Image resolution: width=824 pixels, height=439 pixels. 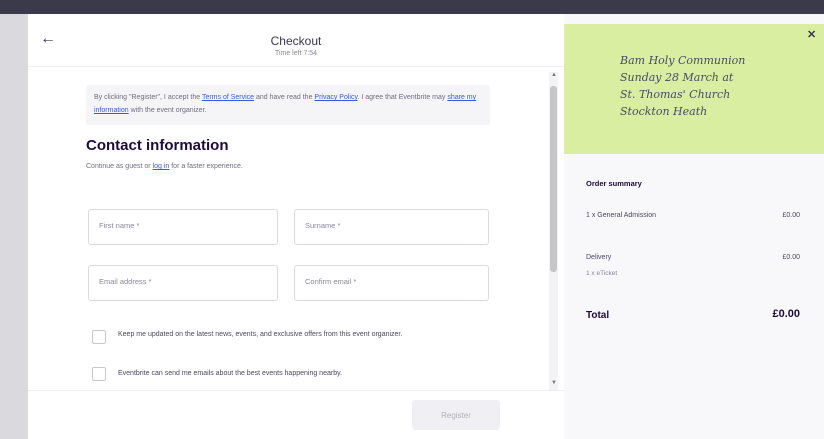 I want to click on first-name-field, so click(x=183, y=227).